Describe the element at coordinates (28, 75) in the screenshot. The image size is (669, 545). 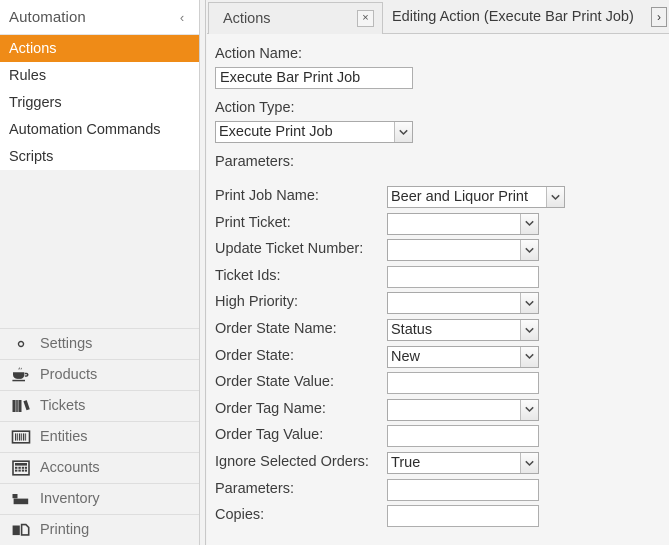
I see `sidebar-item-label: Rules` at that location.